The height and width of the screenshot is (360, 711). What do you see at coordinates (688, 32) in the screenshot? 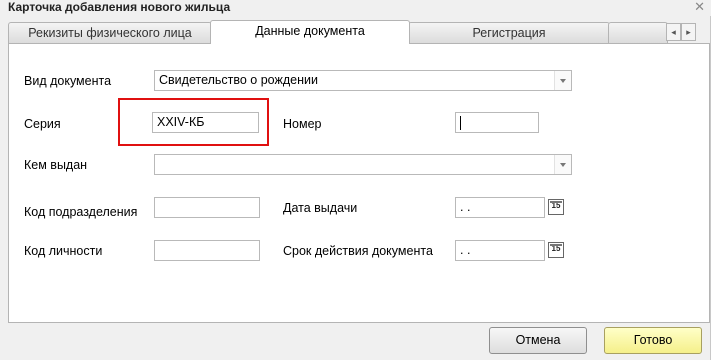
I see `tab-scroll-right-icon: ▸` at bounding box center [688, 32].